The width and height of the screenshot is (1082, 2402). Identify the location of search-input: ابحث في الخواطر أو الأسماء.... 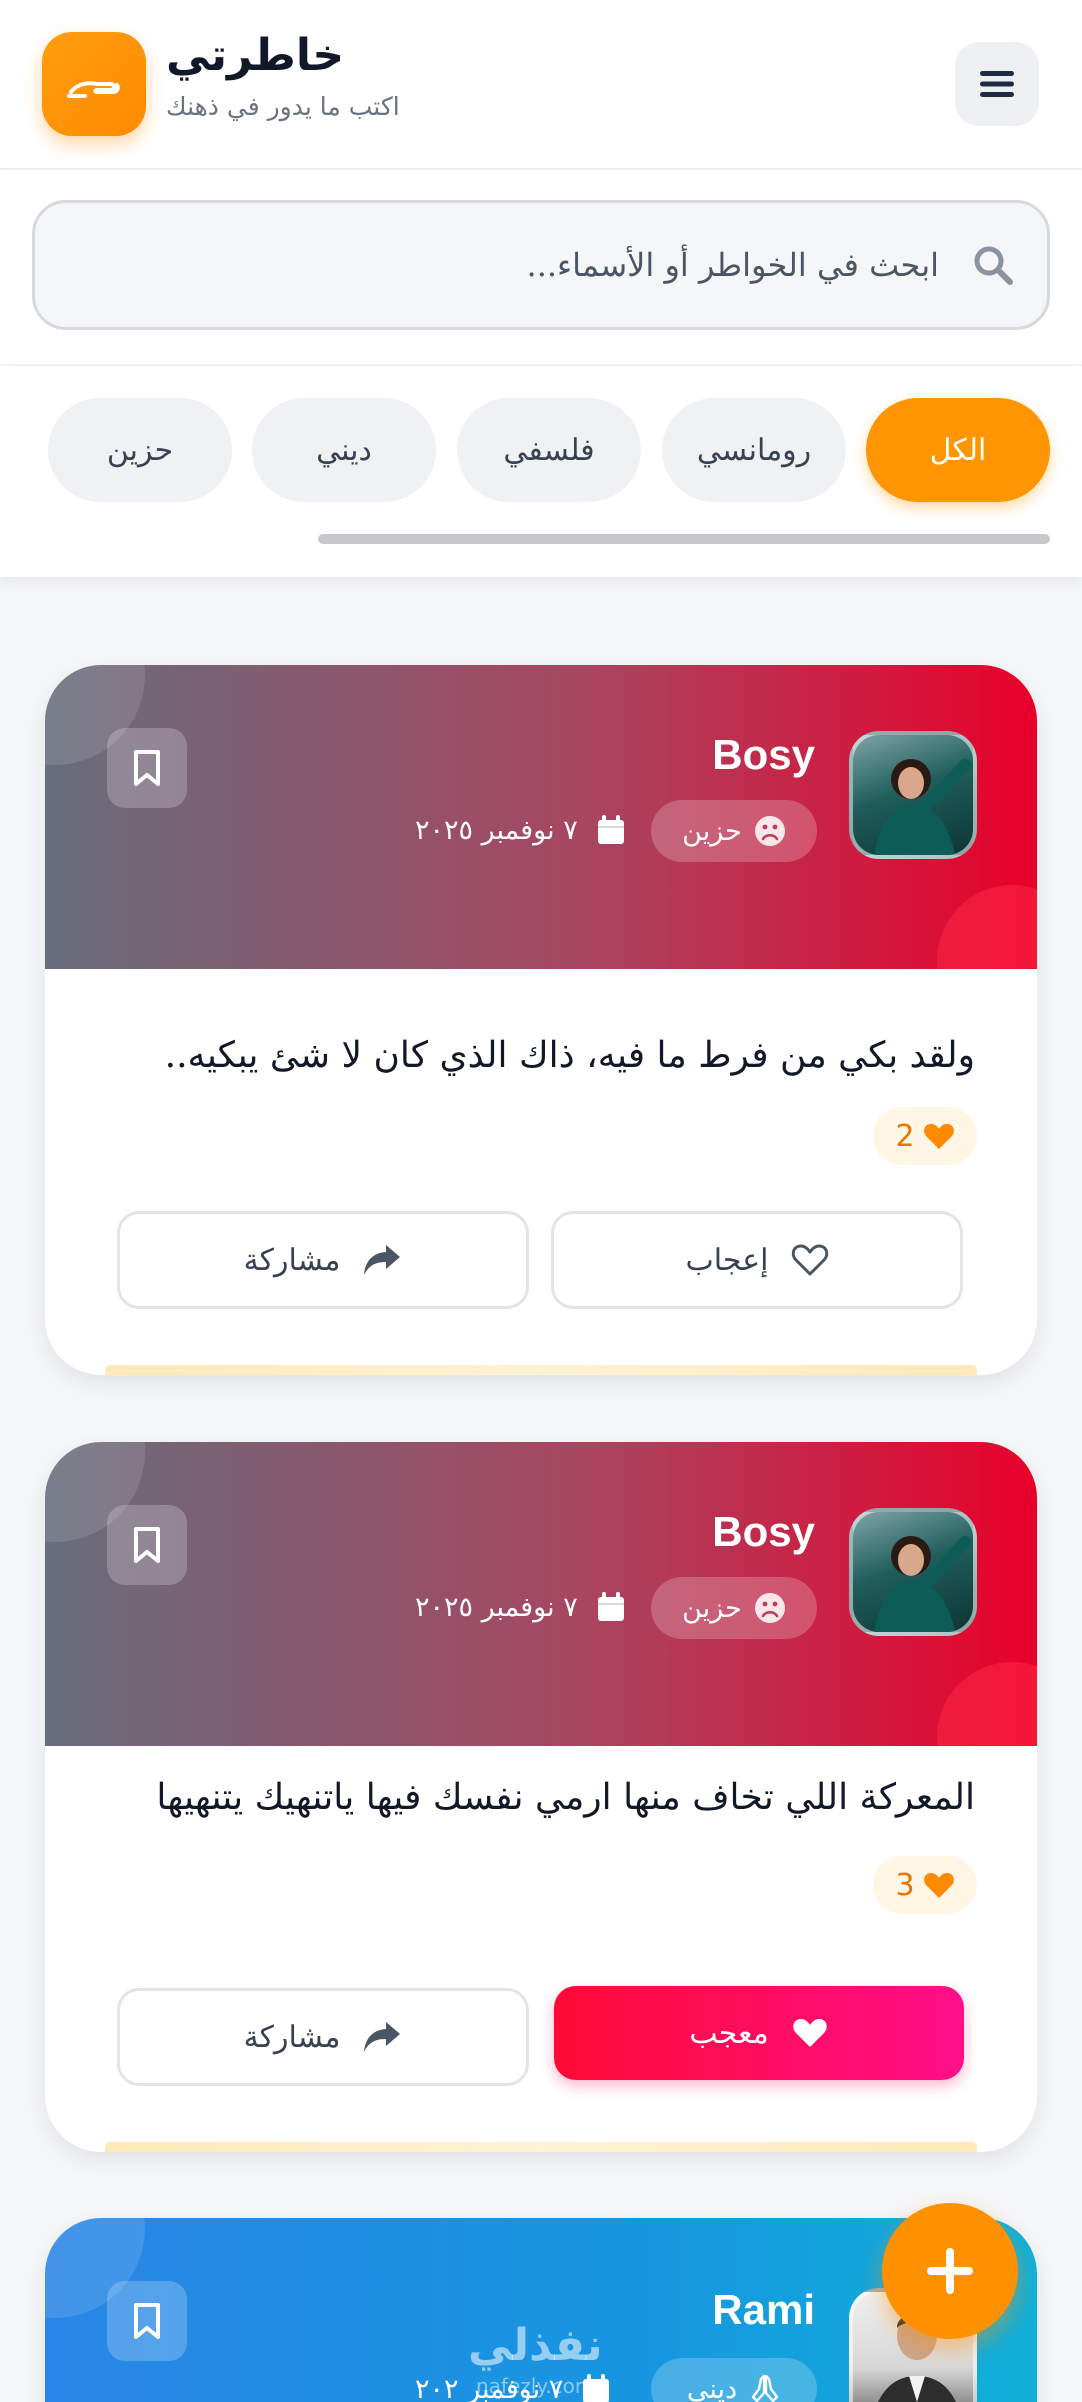
(541, 265).